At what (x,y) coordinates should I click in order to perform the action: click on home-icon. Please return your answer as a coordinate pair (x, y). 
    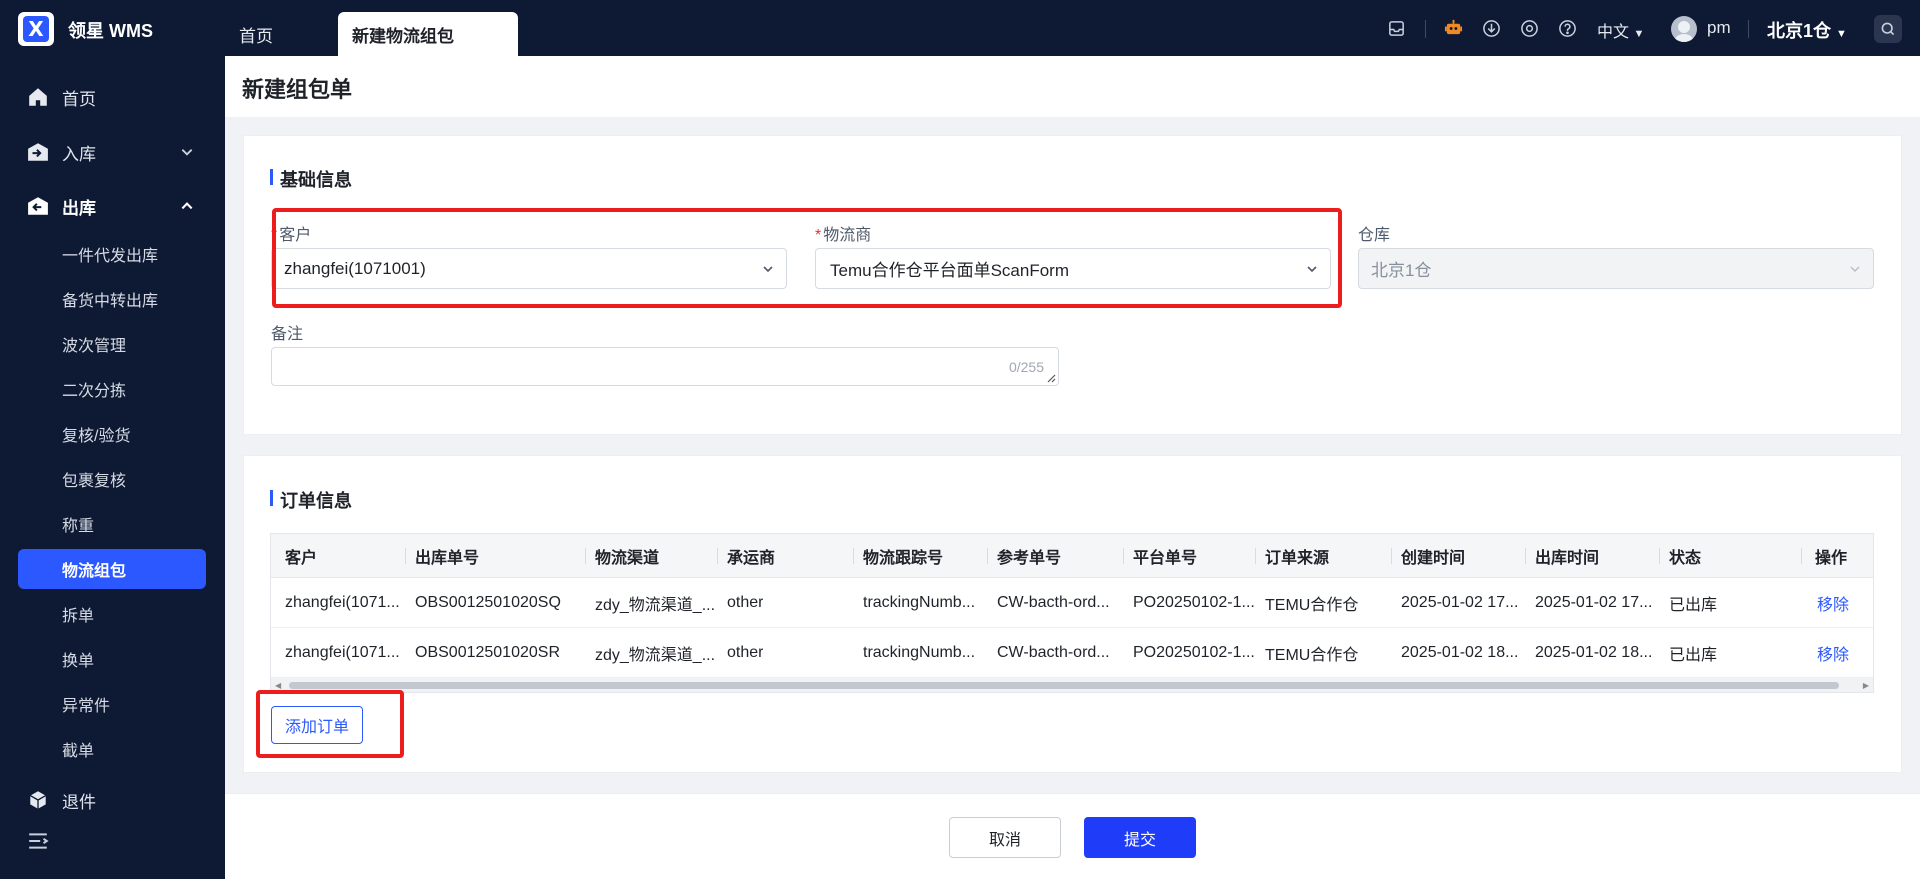
    Looking at the image, I should click on (38, 97).